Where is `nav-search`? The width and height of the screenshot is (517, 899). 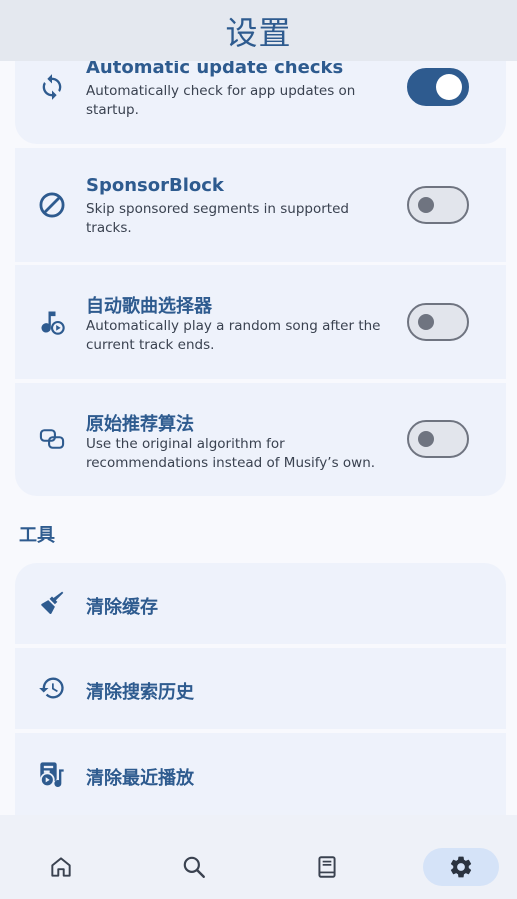
nav-search is located at coordinates (194, 867).